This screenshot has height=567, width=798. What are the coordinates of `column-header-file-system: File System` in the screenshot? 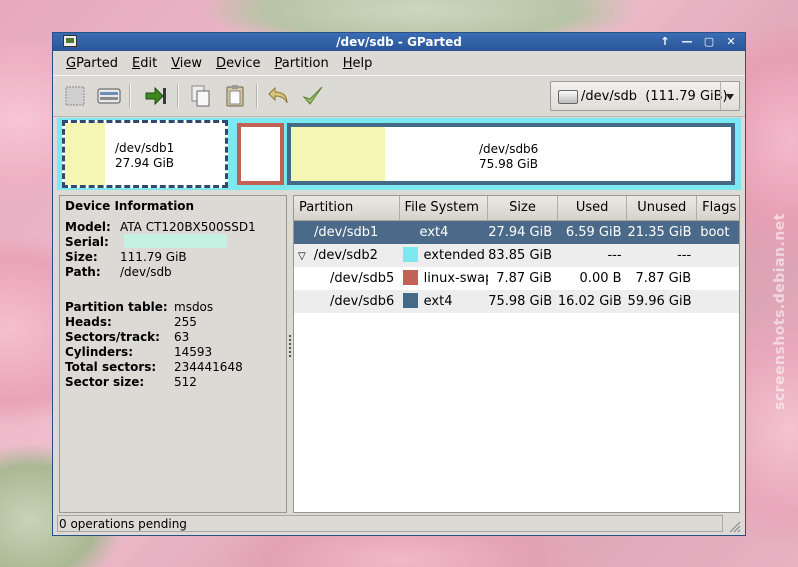 It's located at (444, 208).